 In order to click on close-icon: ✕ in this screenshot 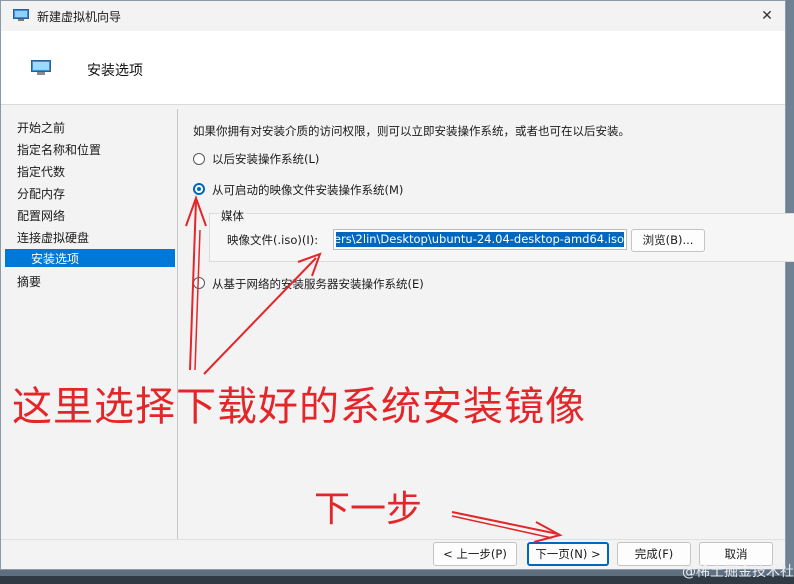, I will do `click(767, 16)`.